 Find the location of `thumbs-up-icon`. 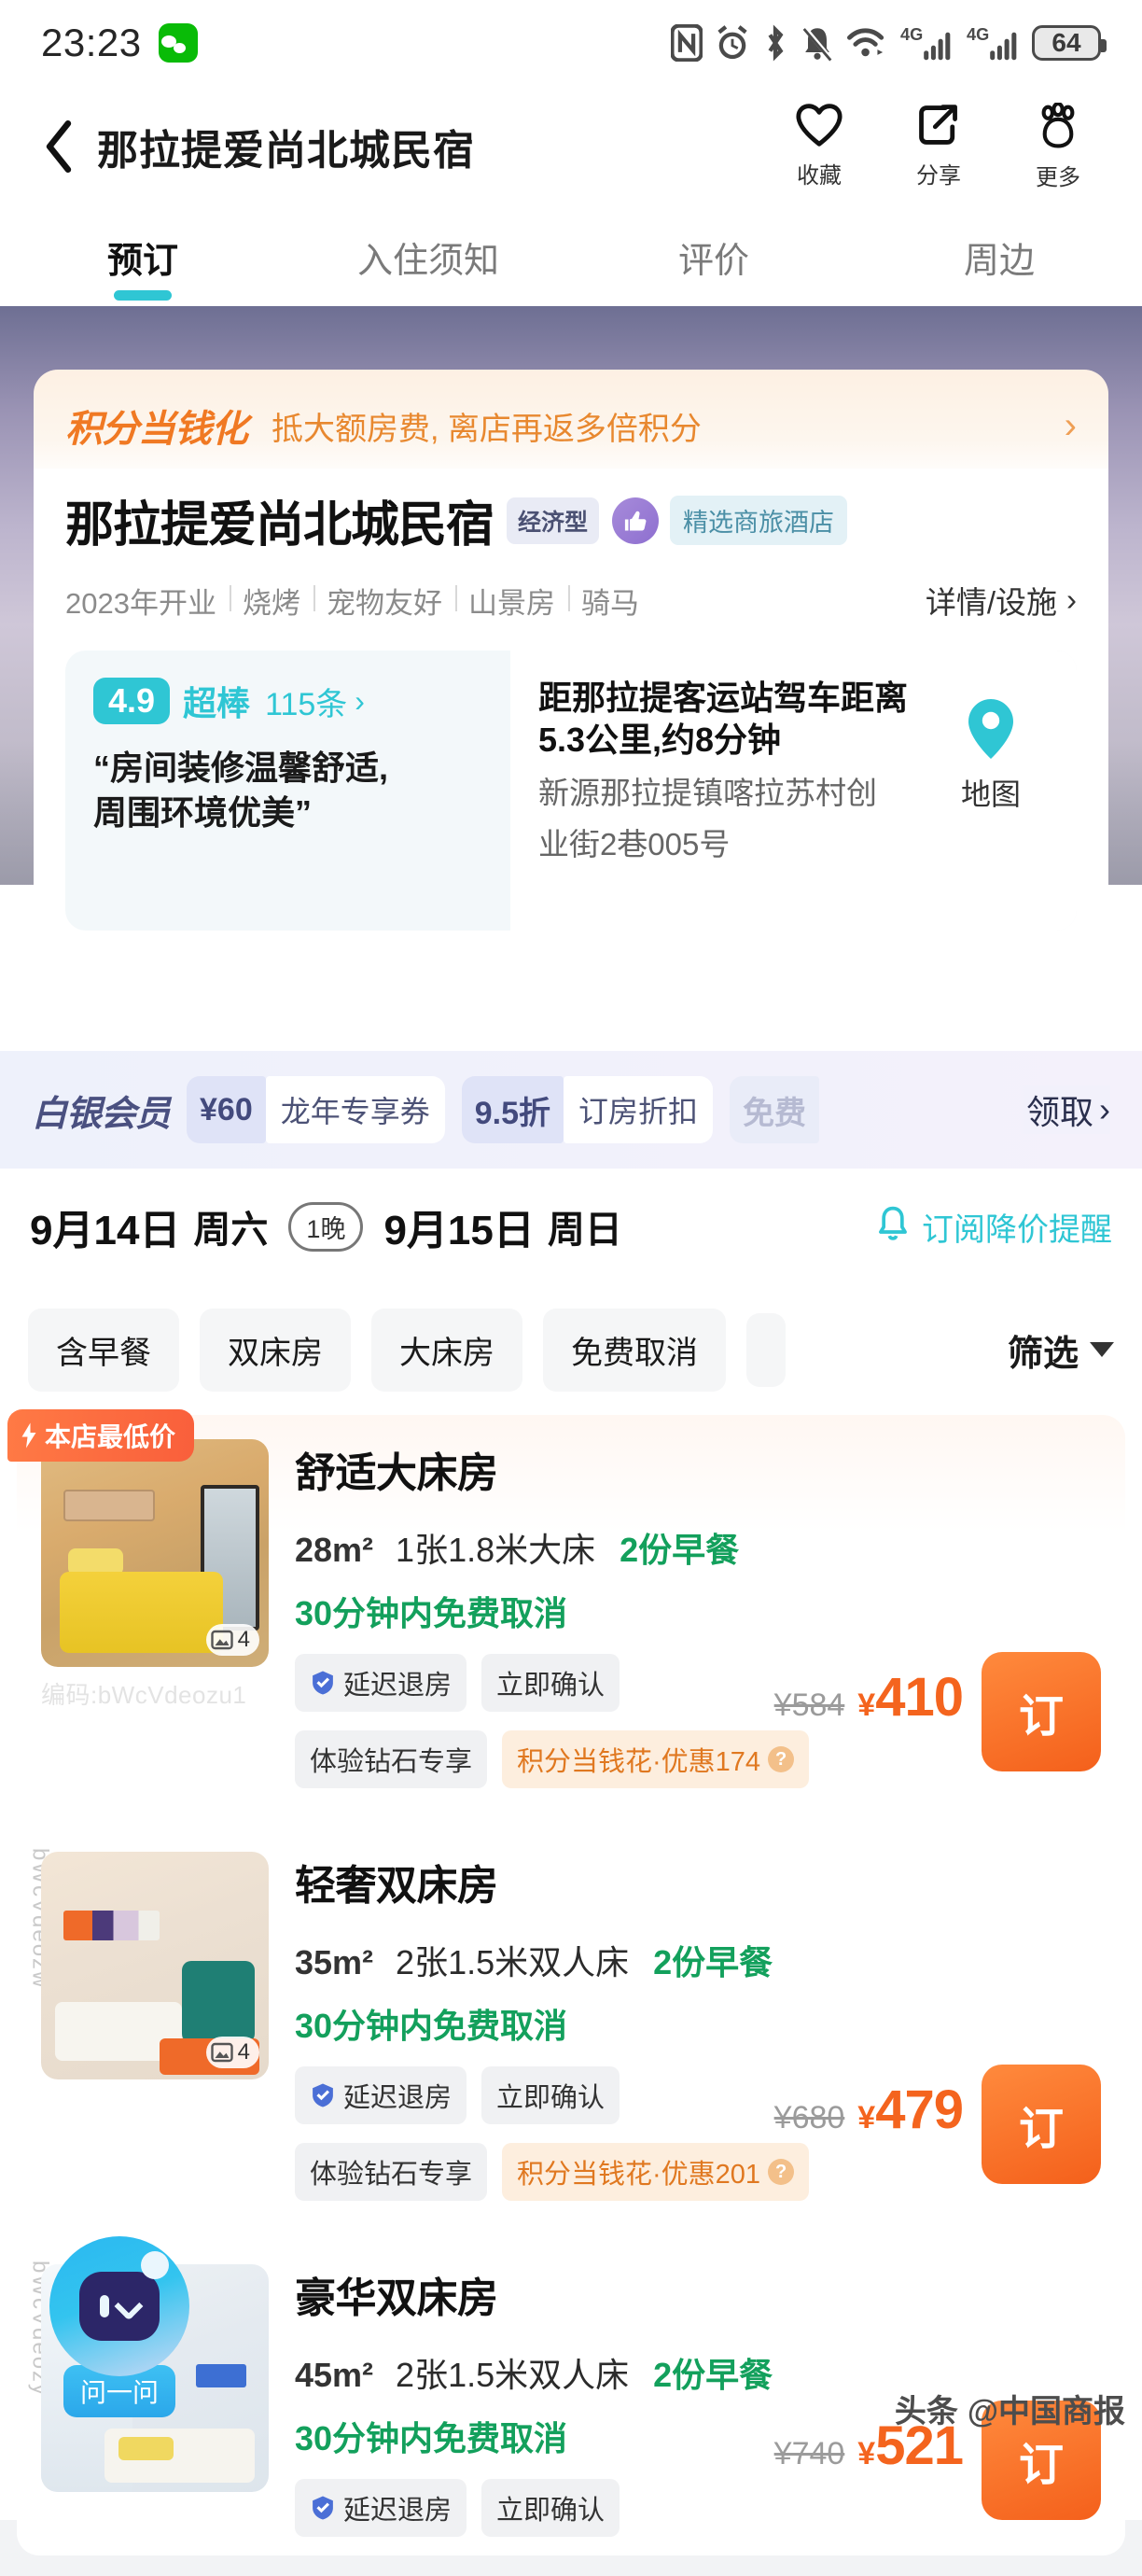

thumbs-up-icon is located at coordinates (636, 520).